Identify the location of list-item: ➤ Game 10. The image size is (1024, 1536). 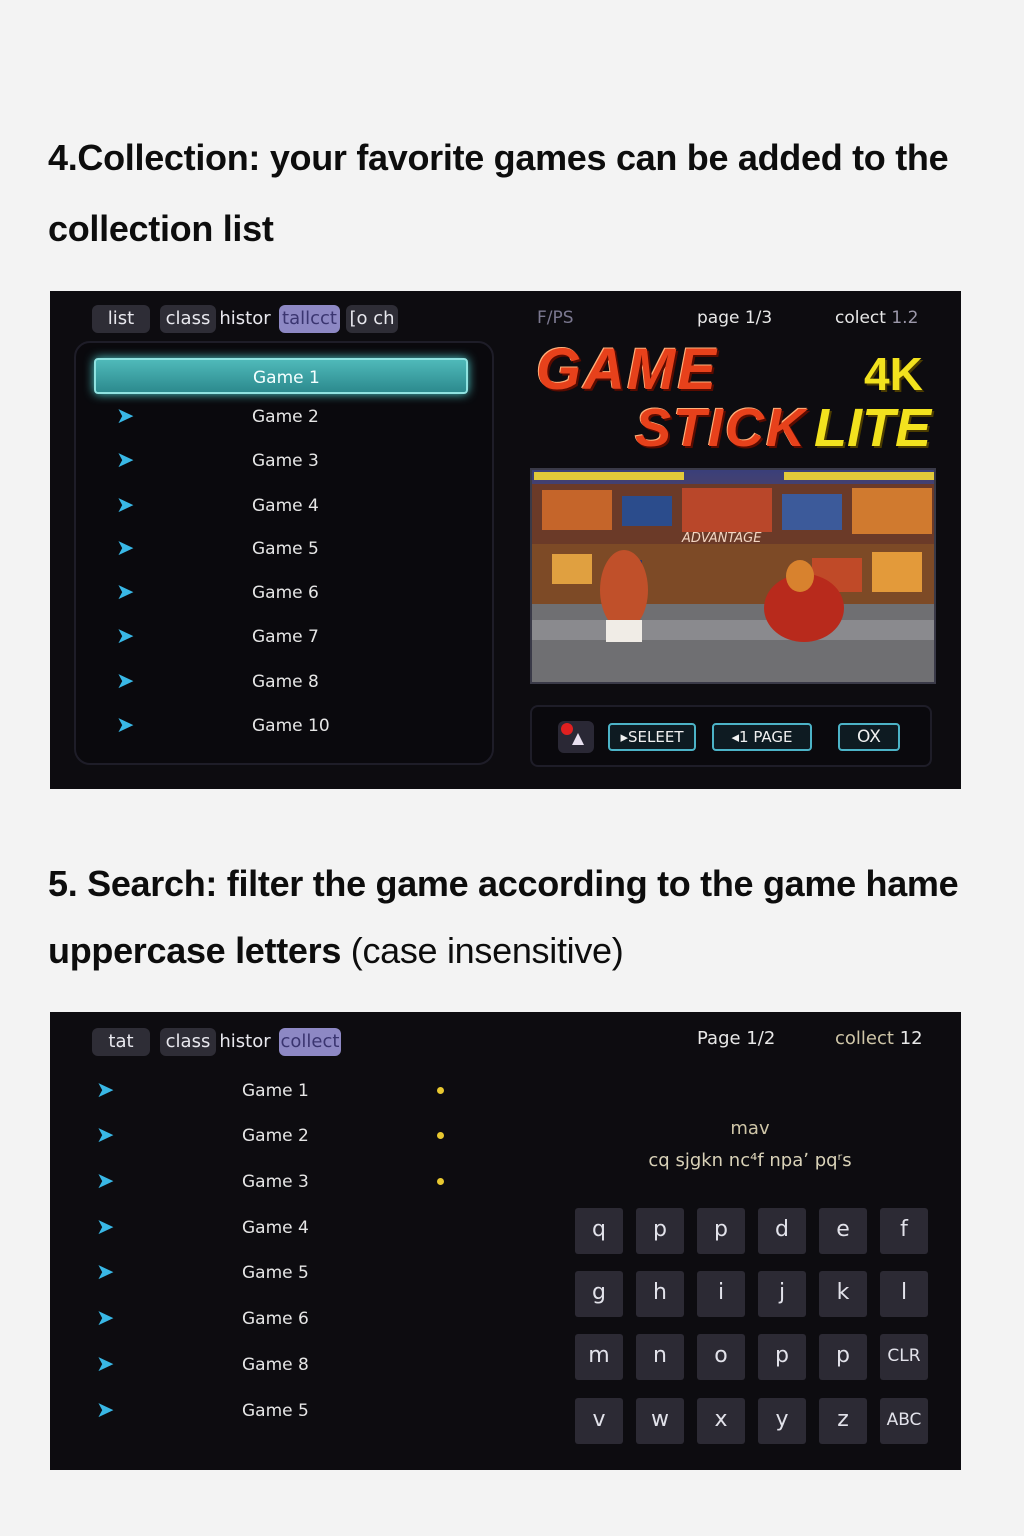
(286, 726).